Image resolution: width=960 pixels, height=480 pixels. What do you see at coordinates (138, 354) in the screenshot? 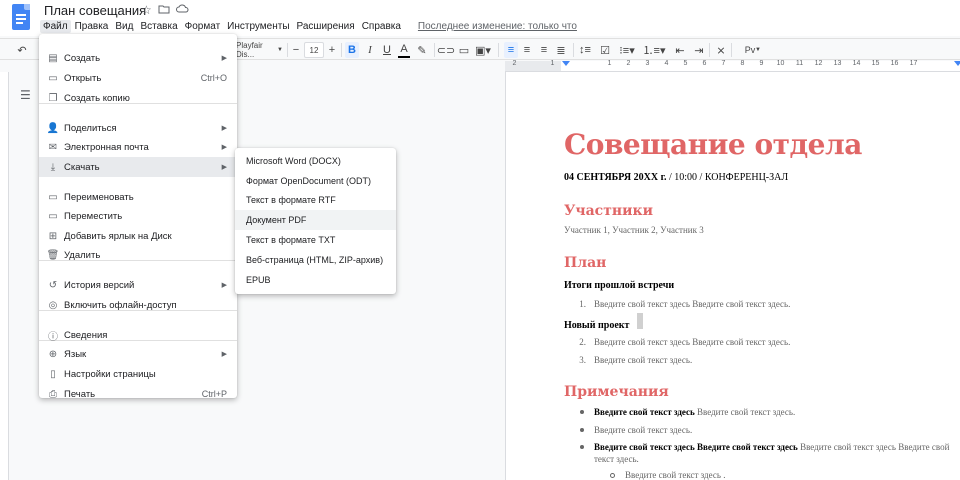
I see `file-menu-item: ⊕ Язык ▶` at bounding box center [138, 354].